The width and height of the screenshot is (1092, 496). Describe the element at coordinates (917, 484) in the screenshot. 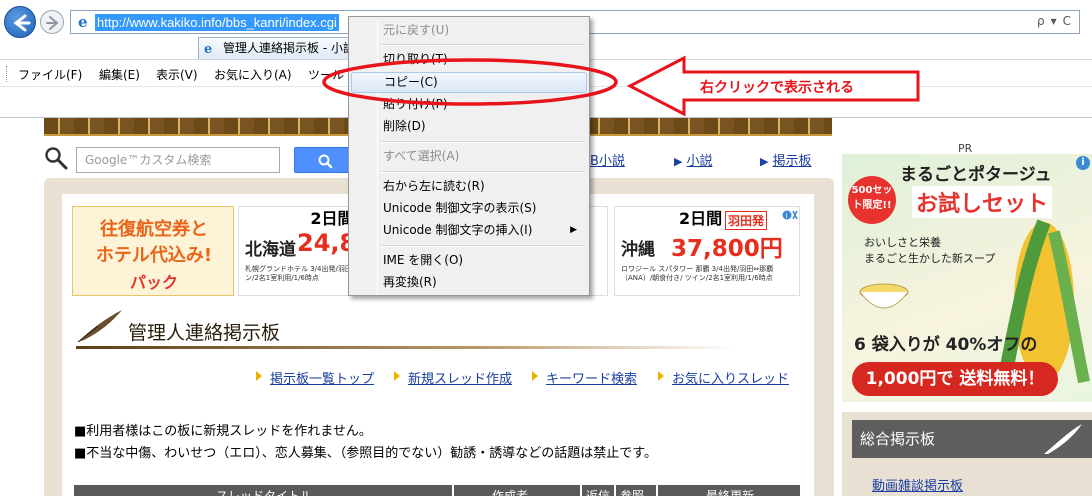

I see `sidebar-link-video-chat: 動画雑談掲示板` at that location.